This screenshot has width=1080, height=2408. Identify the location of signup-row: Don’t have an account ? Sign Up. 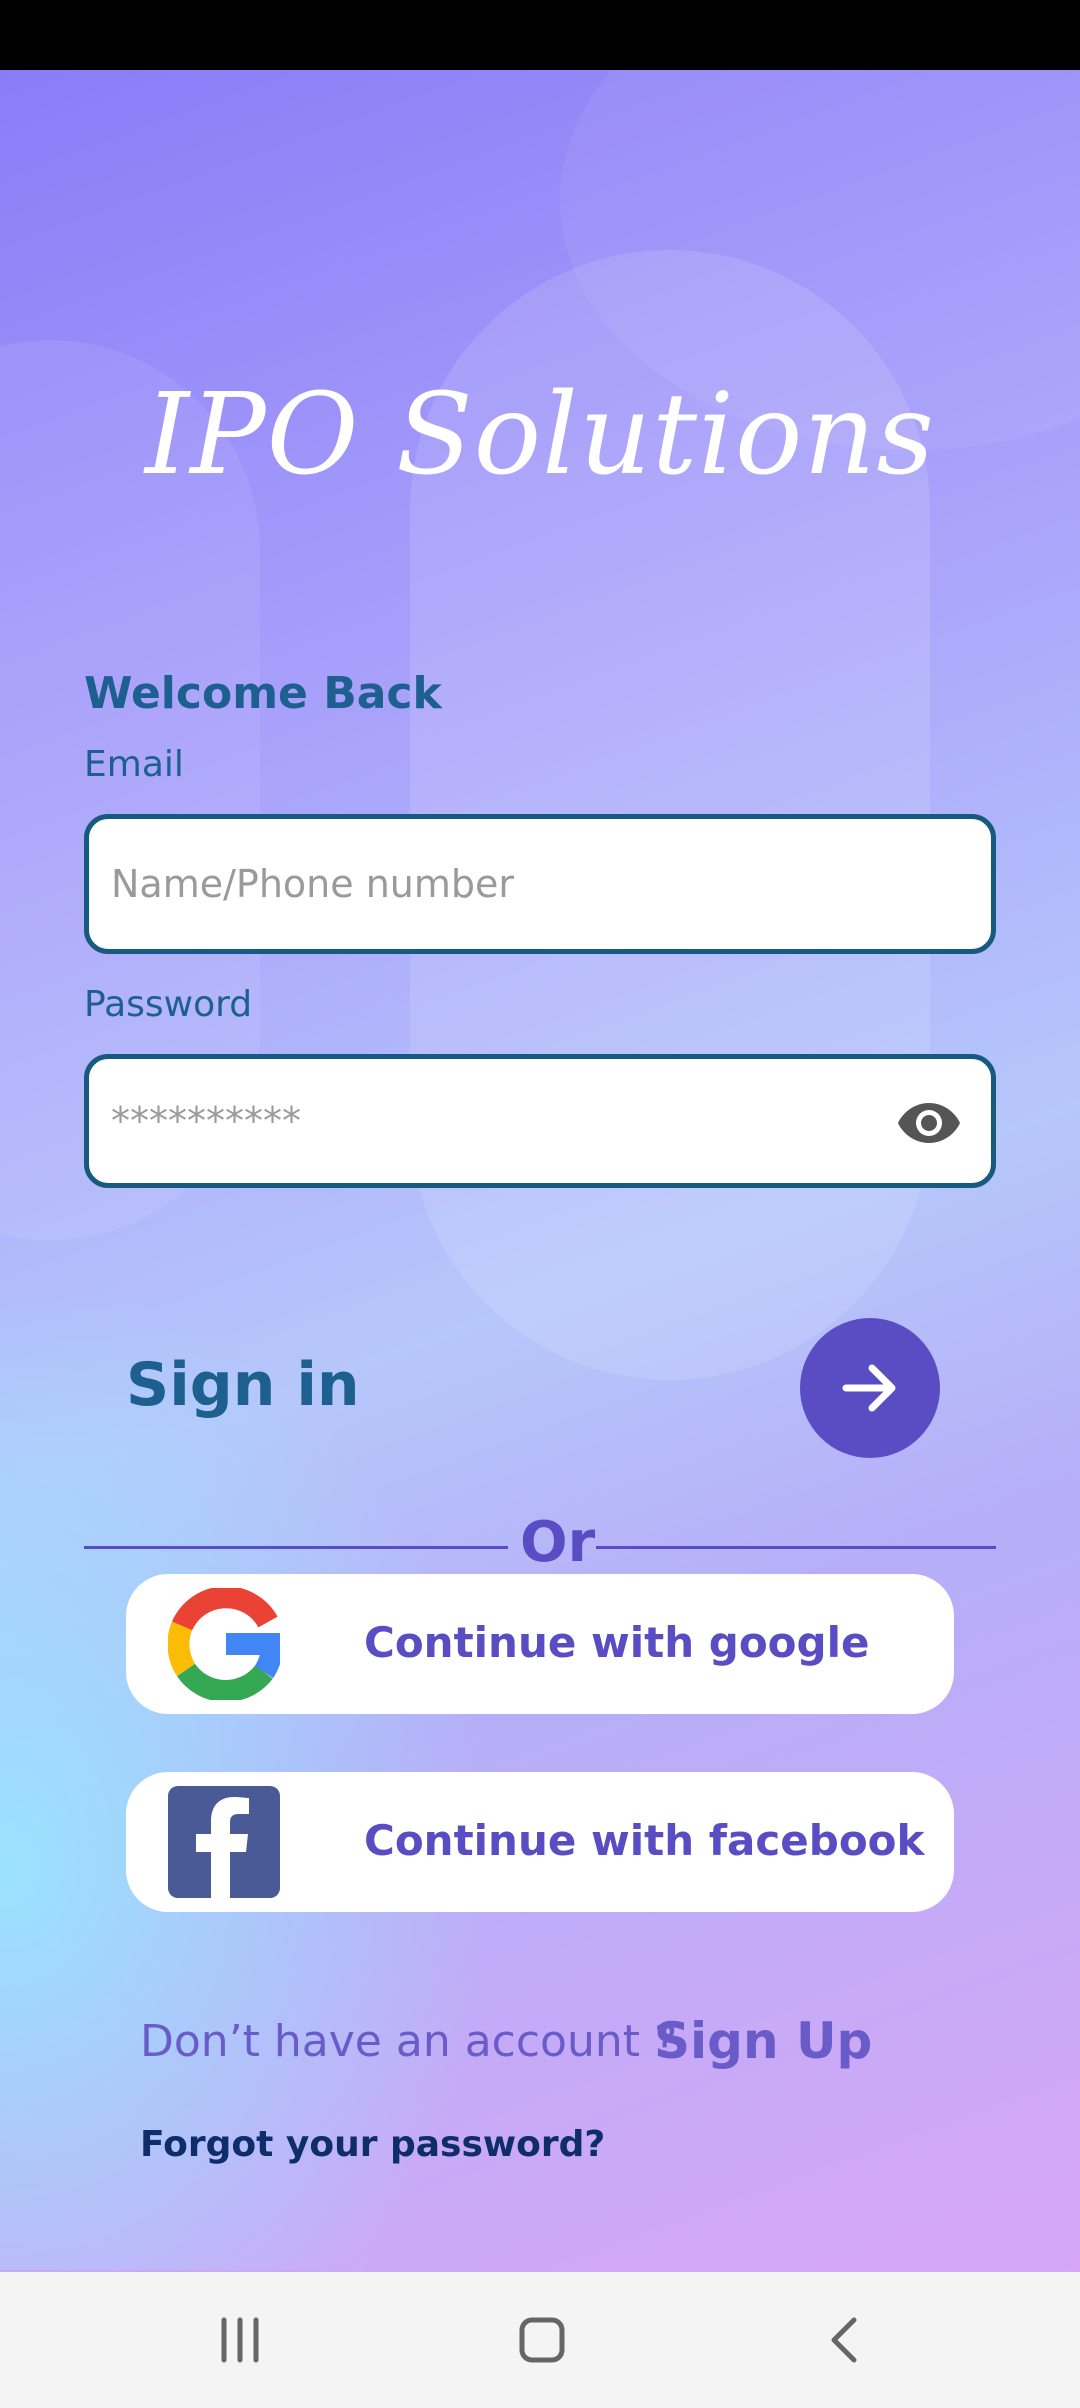
(506, 2041).